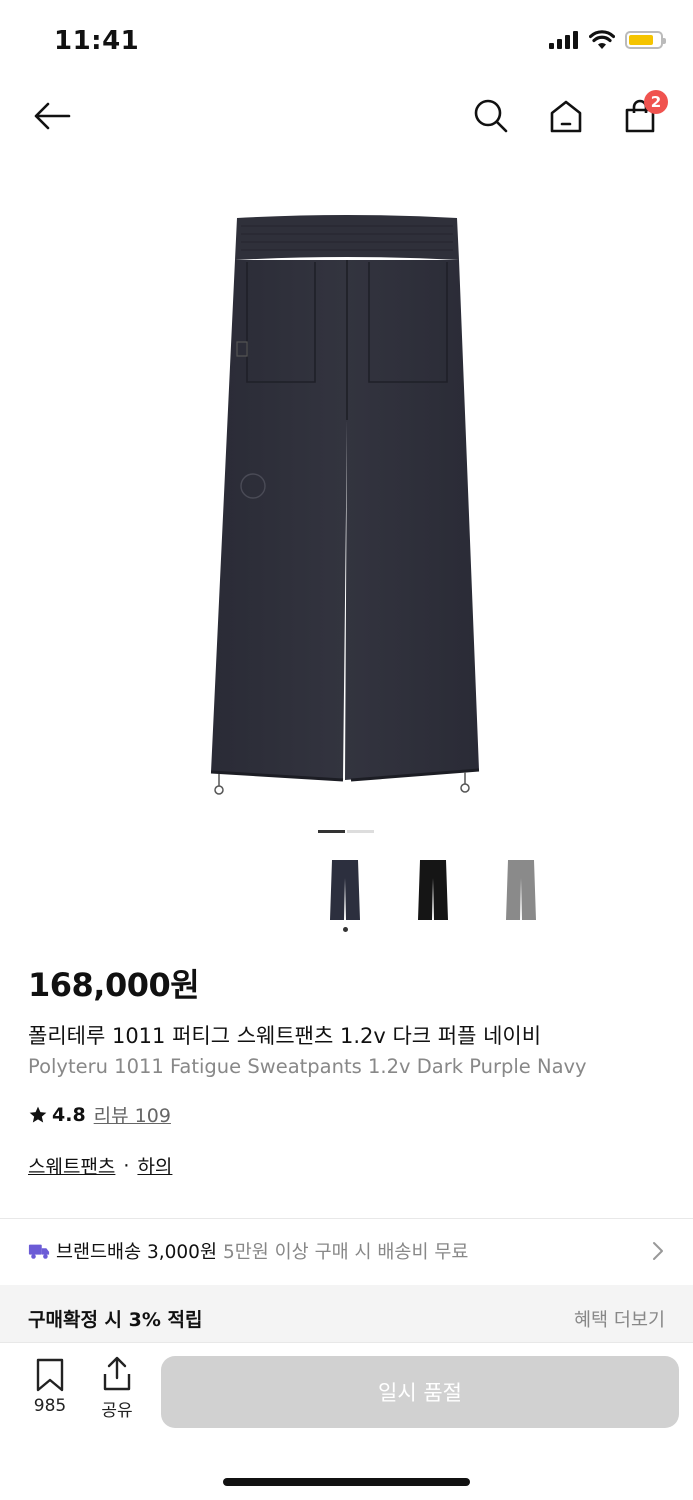 Image resolution: width=693 pixels, height=1500 pixels. I want to click on product-name-korean: 폴리테루 1011 퍼티그 스웨트팬츠 1.2v 다크 퍼플 네이비, so click(285, 1036).